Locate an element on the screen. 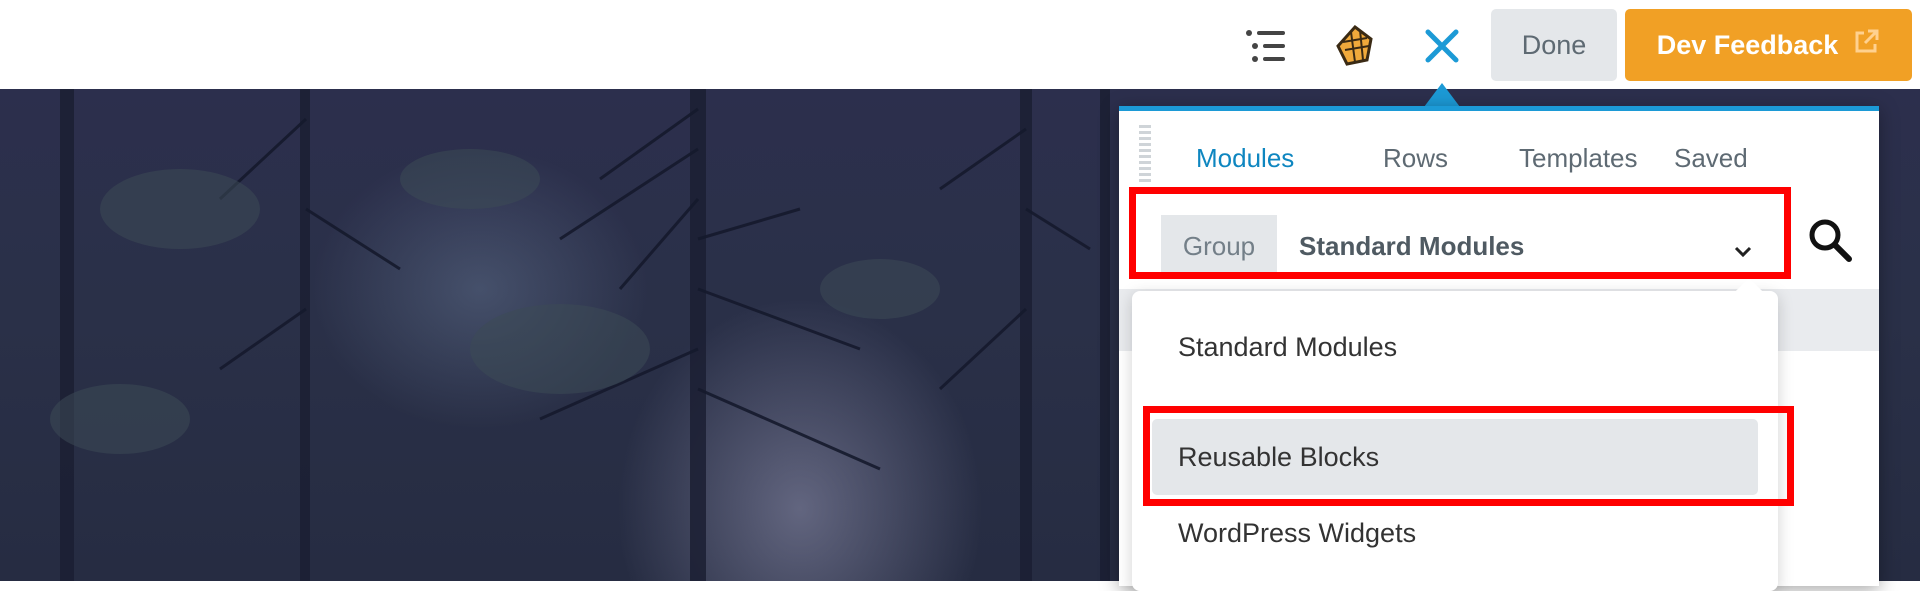 Image resolution: width=1920 pixels, height=591 pixels. search-icon is located at coordinates (1830, 240).